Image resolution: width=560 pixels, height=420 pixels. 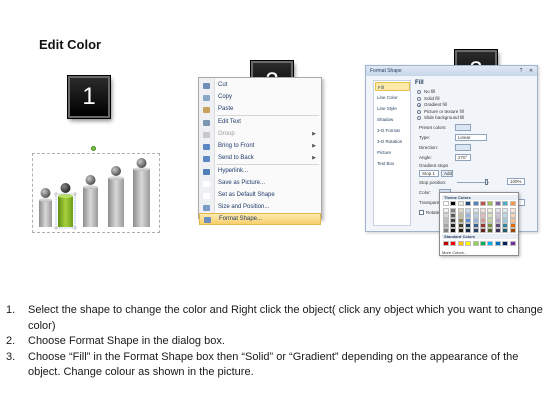 I want to click on gradient-stops-label: Gradient stops, so click(x=434, y=165).